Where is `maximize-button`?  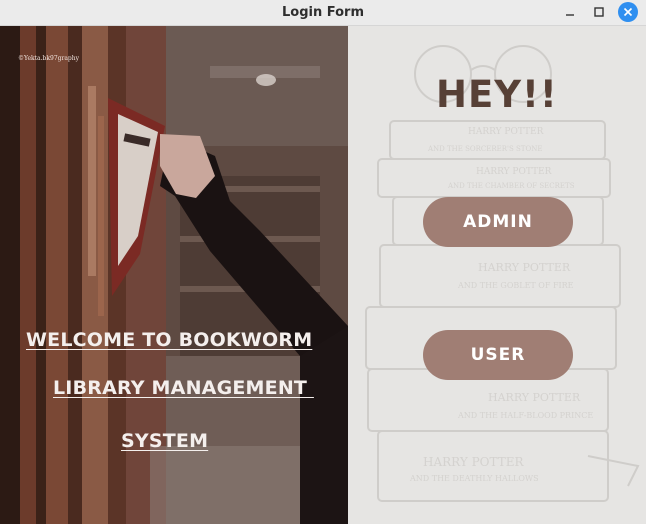 maximize-button is located at coordinates (599, 12).